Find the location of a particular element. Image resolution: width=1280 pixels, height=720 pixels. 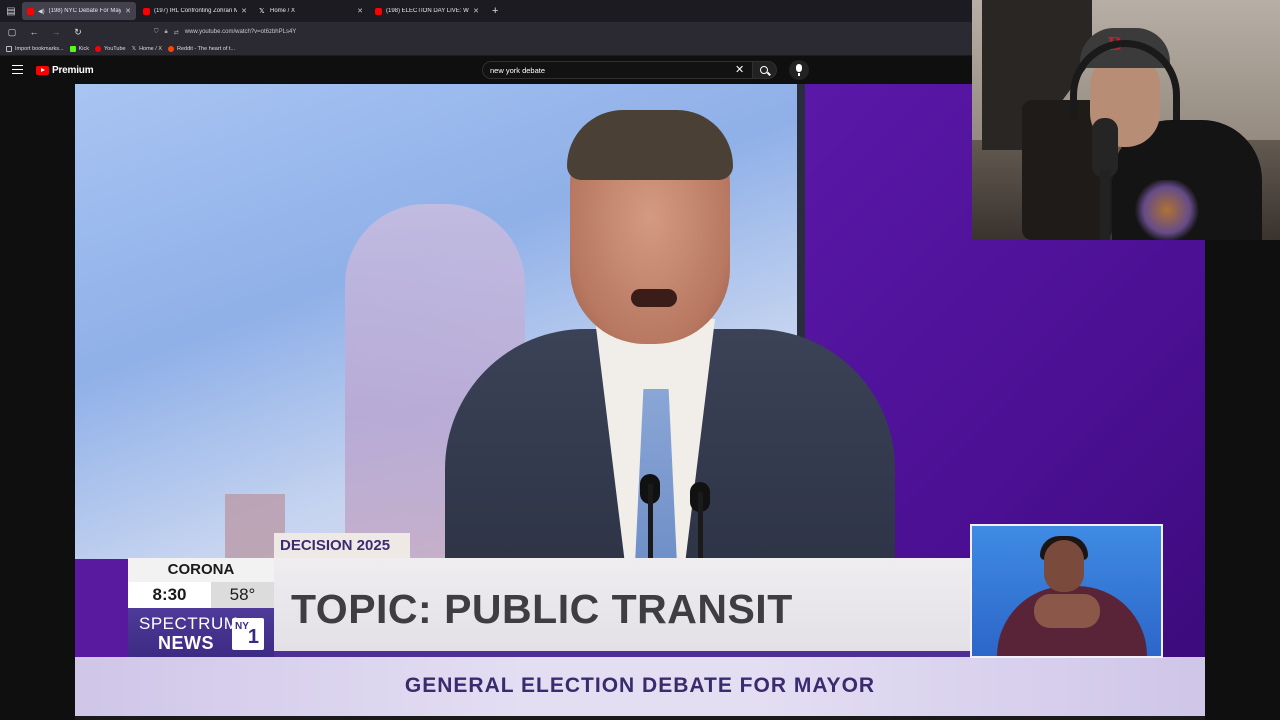

mic-arm is located at coordinates (1105, 205).